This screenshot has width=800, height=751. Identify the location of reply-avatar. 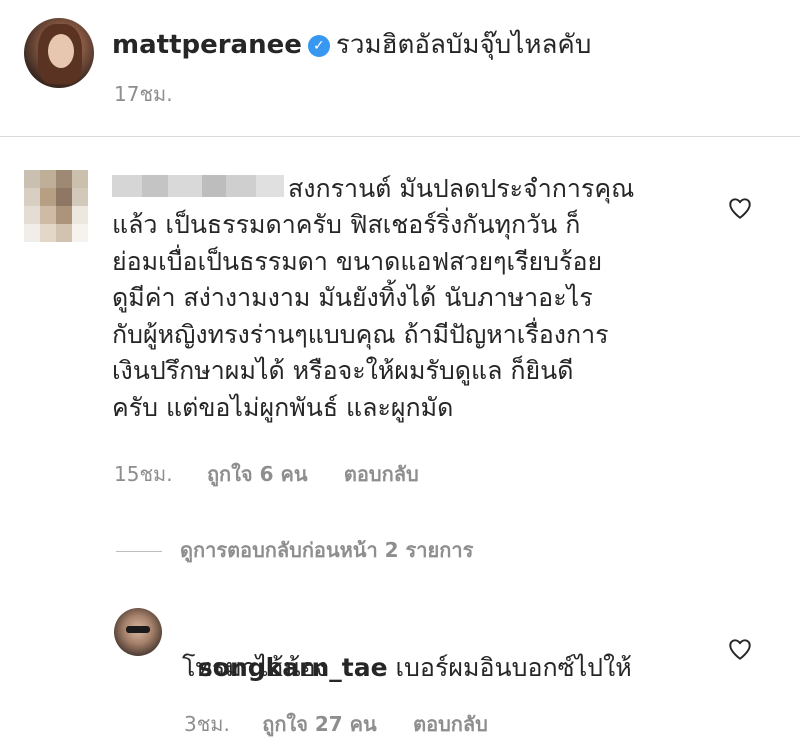
(138, 632).